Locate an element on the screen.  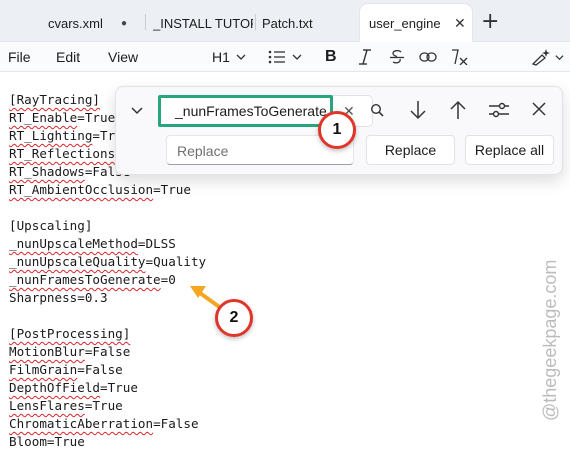
find-input-highlight is located at coordinates (245, 111).